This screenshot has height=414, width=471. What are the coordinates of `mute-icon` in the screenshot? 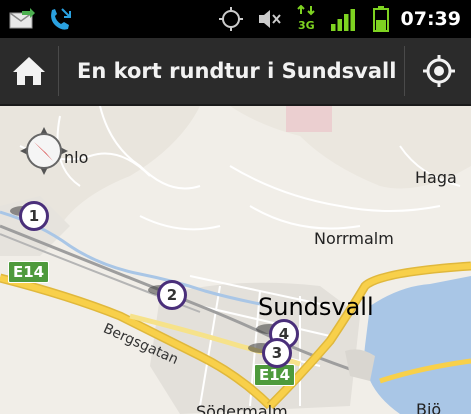 It's located at (269, 19).